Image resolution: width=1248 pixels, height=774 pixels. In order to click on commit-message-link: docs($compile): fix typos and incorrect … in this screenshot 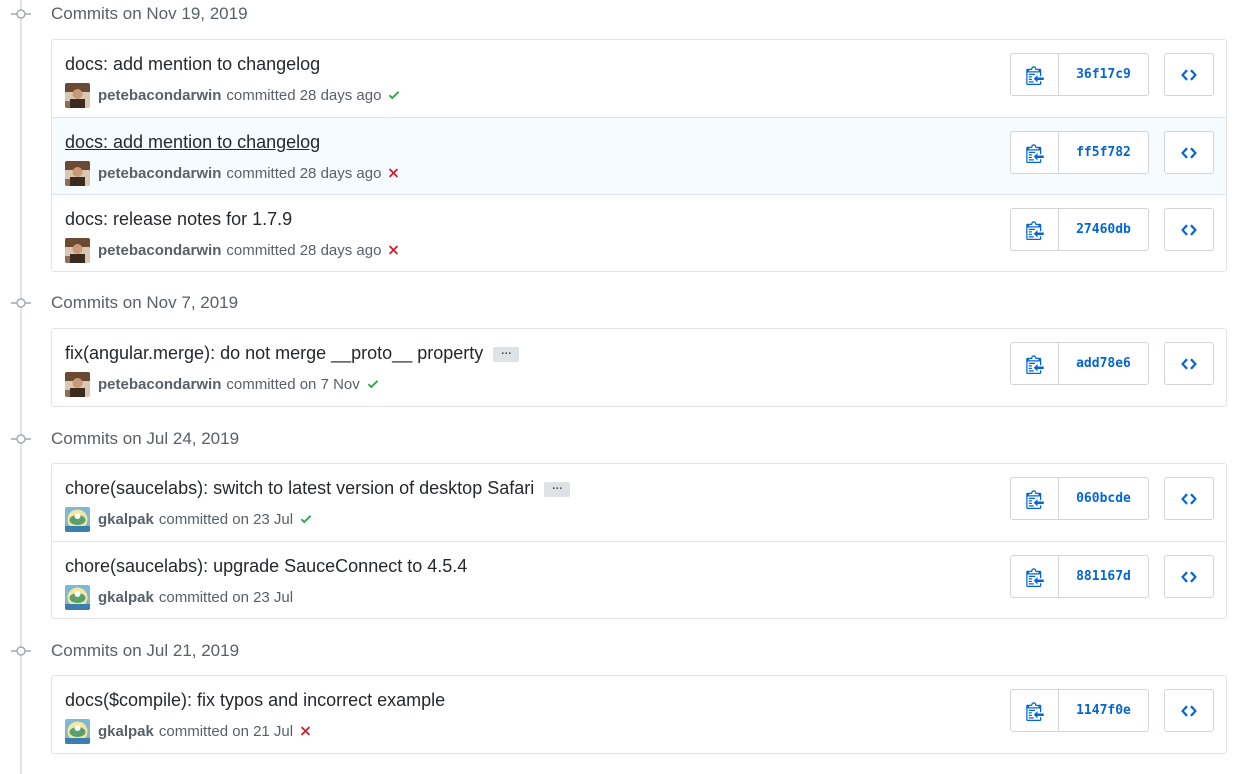, I will do `click(255, 700)`.